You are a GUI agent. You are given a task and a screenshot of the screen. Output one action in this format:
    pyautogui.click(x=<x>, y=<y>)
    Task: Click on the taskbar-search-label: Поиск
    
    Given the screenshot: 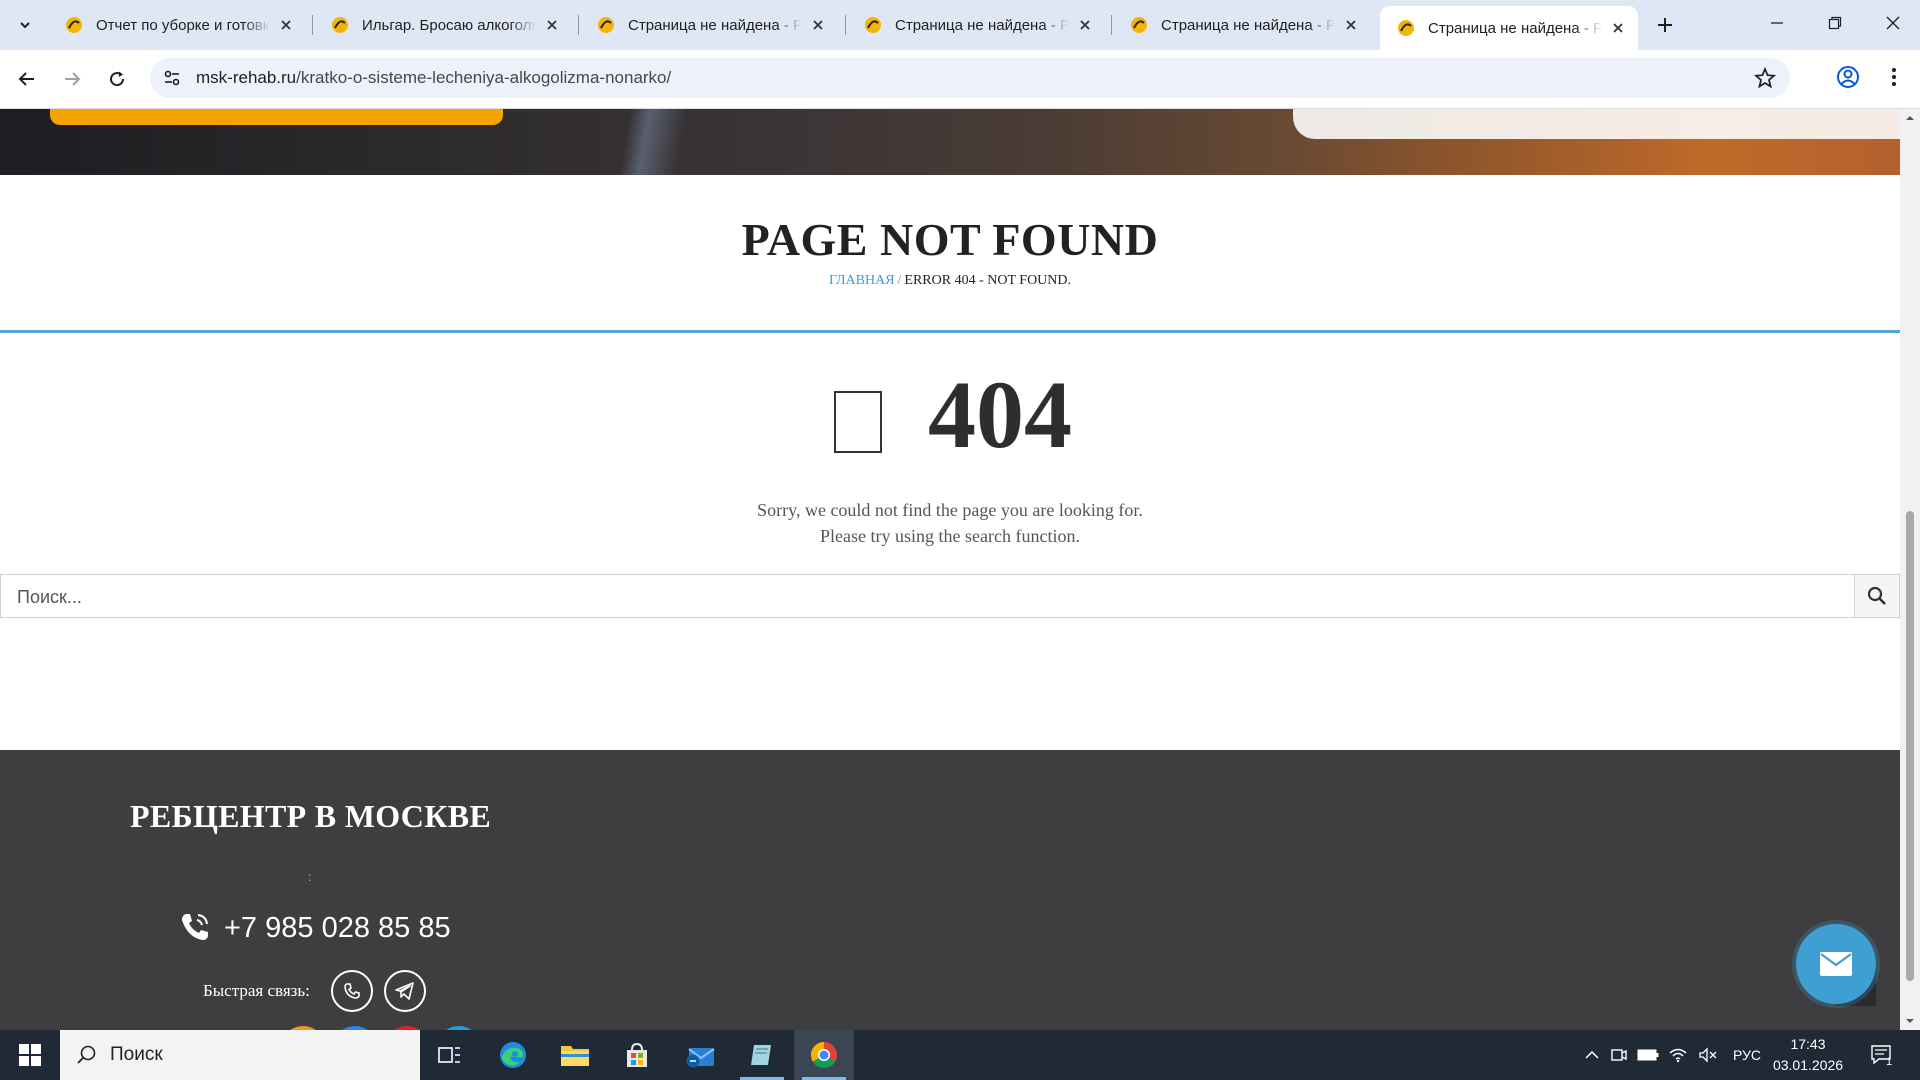 What is the action you would take?
    pyautogui.click(x=136, y=1054)
    